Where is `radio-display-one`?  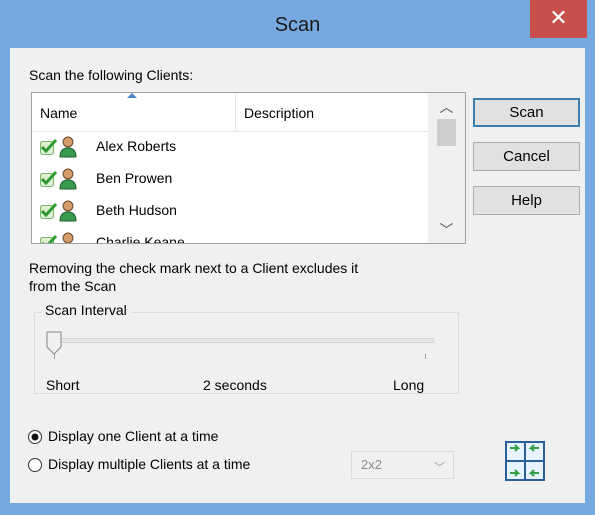
radio-display-one is located at coordinates (35, 437).